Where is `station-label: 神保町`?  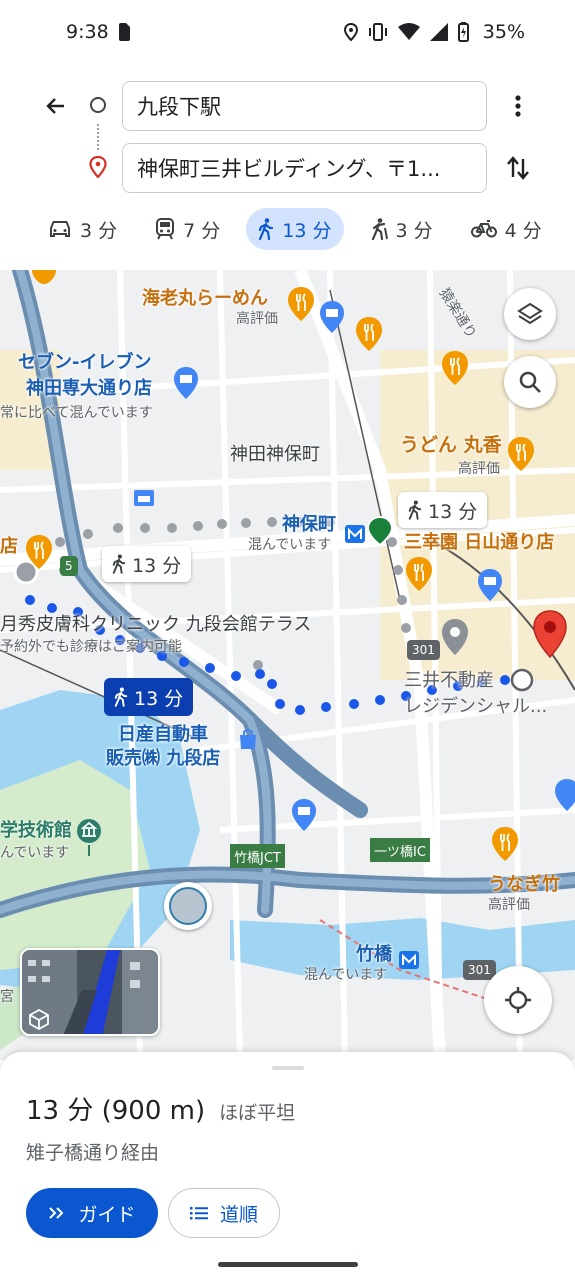
station-label: 神保町 is located at coordinates (309, 523).